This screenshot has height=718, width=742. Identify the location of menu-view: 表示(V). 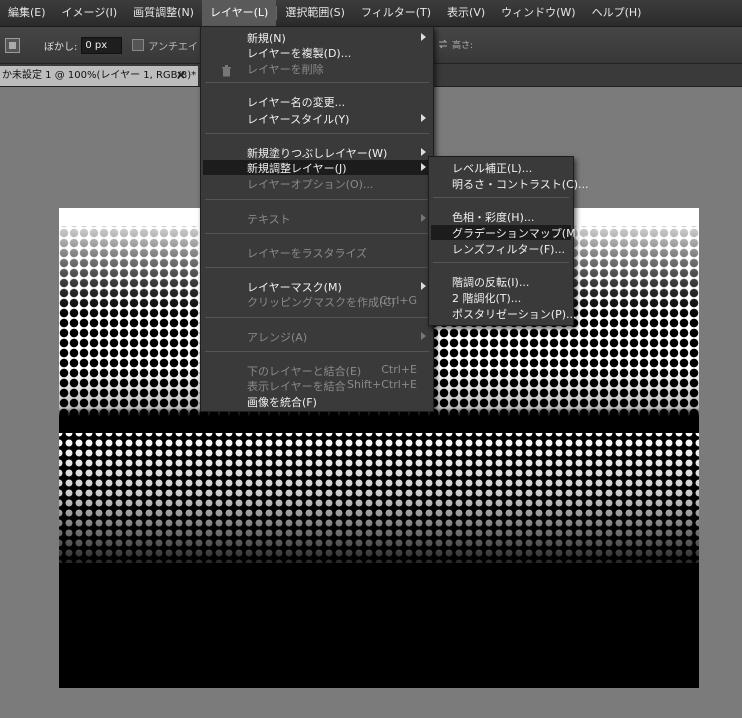
(466, 13).